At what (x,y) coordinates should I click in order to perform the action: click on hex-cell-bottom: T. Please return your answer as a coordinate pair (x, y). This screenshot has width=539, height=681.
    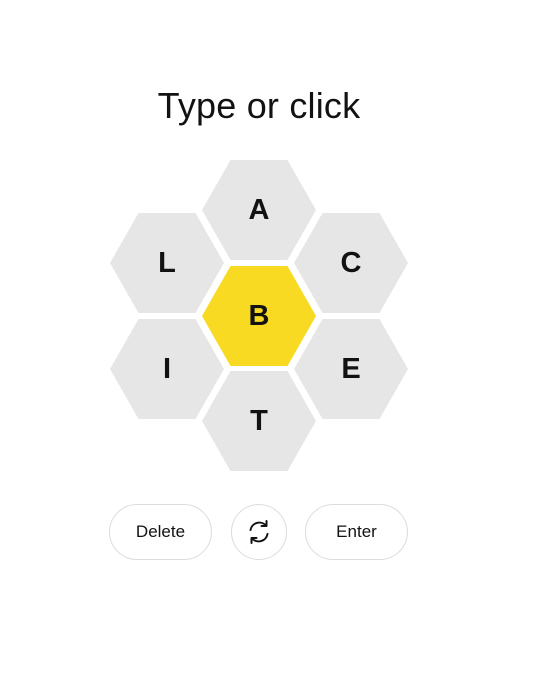
    Looking at the image, I should click on (259, 421).